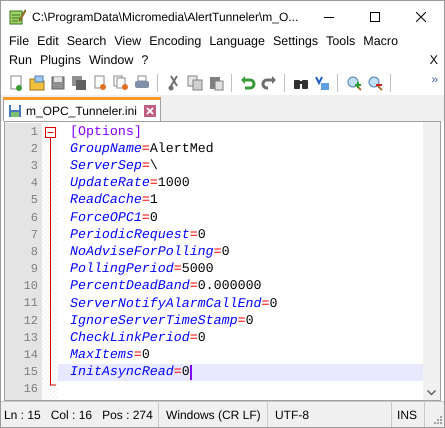 Image resolution: width=445 pixels, height=428 pixels. Describe the element at coordinates (198, 269) in the screenshot. I see `value-text: 5000` at that location.